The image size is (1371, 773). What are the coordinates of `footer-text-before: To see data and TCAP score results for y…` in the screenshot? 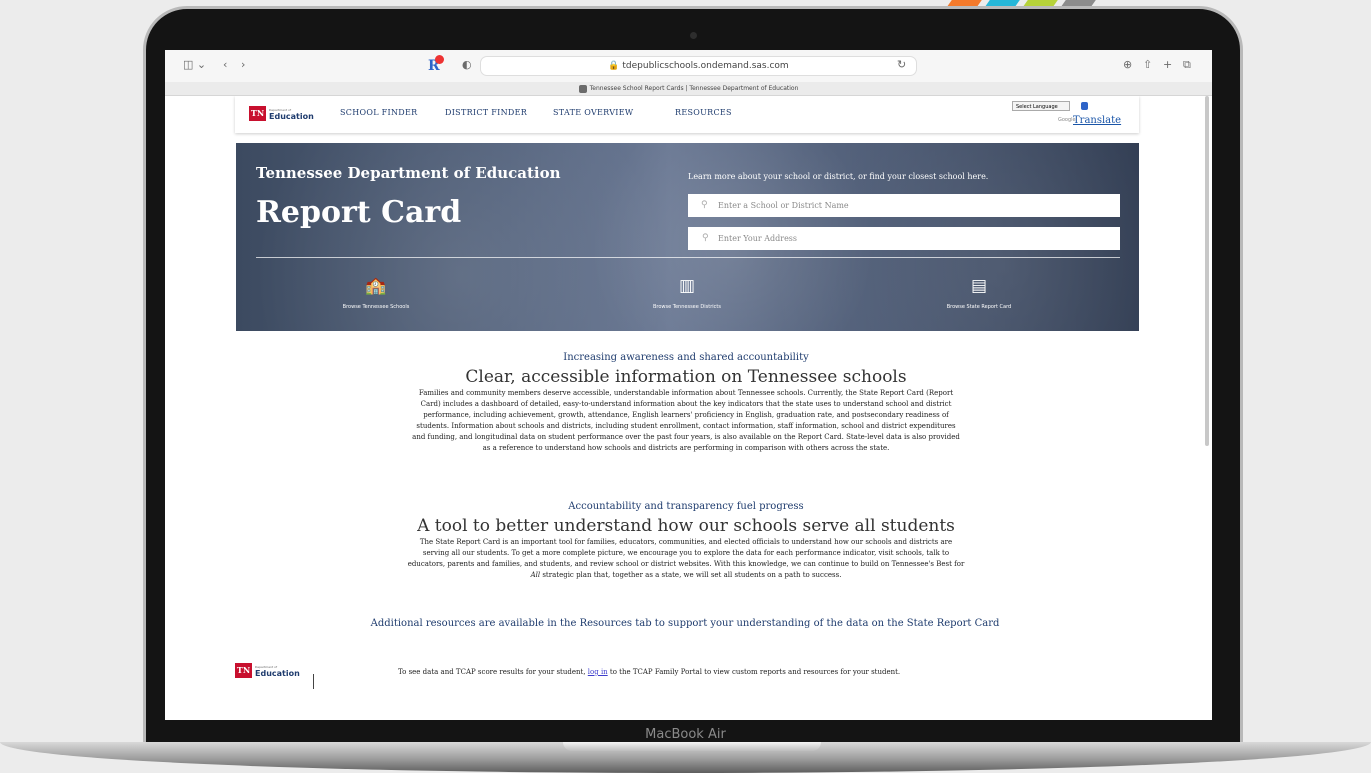 It's located at (493, 672).